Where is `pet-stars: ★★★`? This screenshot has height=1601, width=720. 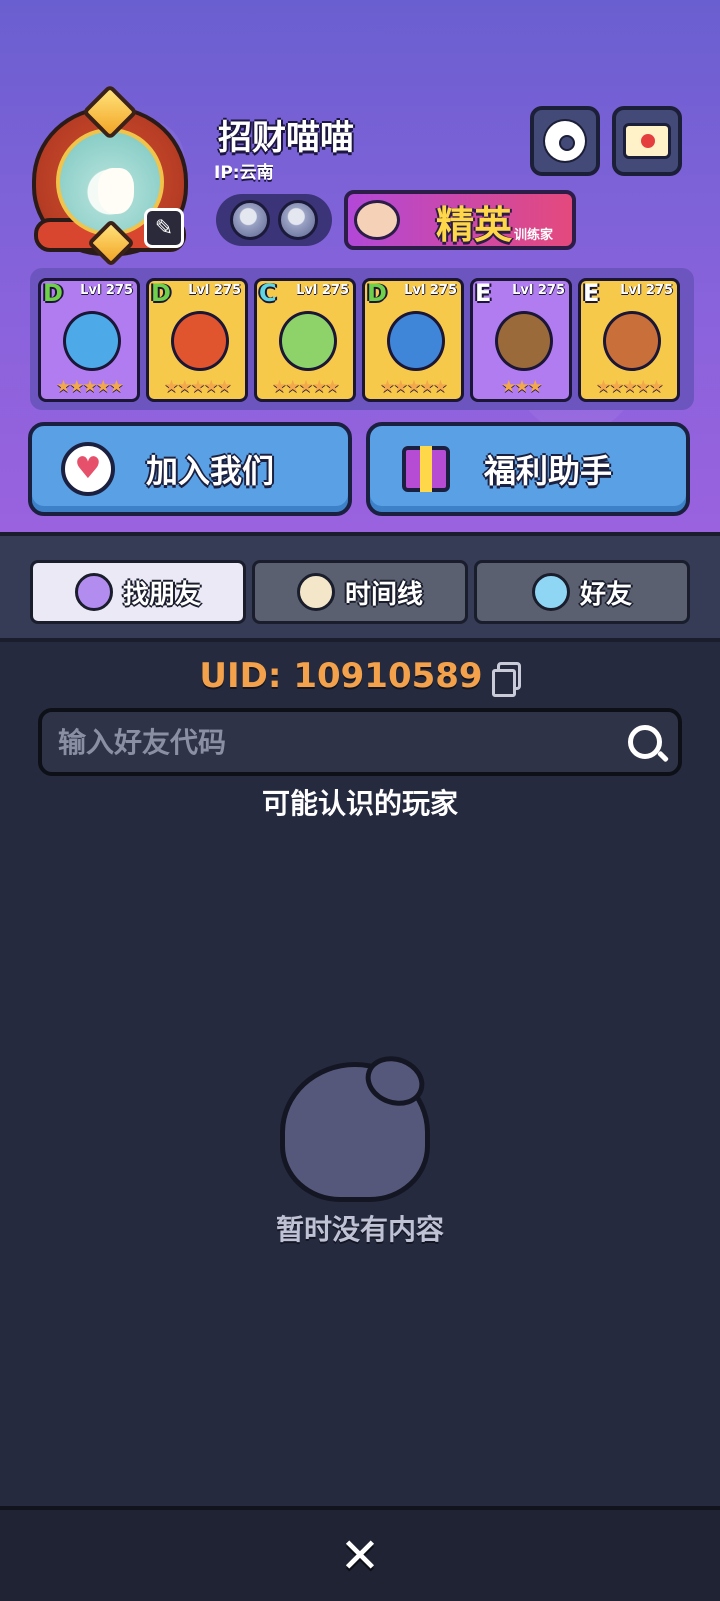 pet-stars: ★★★ is located at coordinates (522, 387).